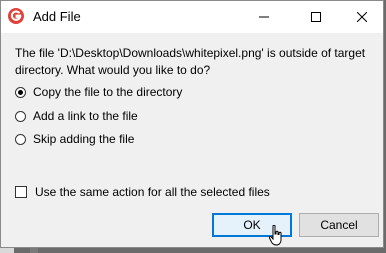 The image size is (386, 253). I want to click on minimize-button, so click(264, 16).